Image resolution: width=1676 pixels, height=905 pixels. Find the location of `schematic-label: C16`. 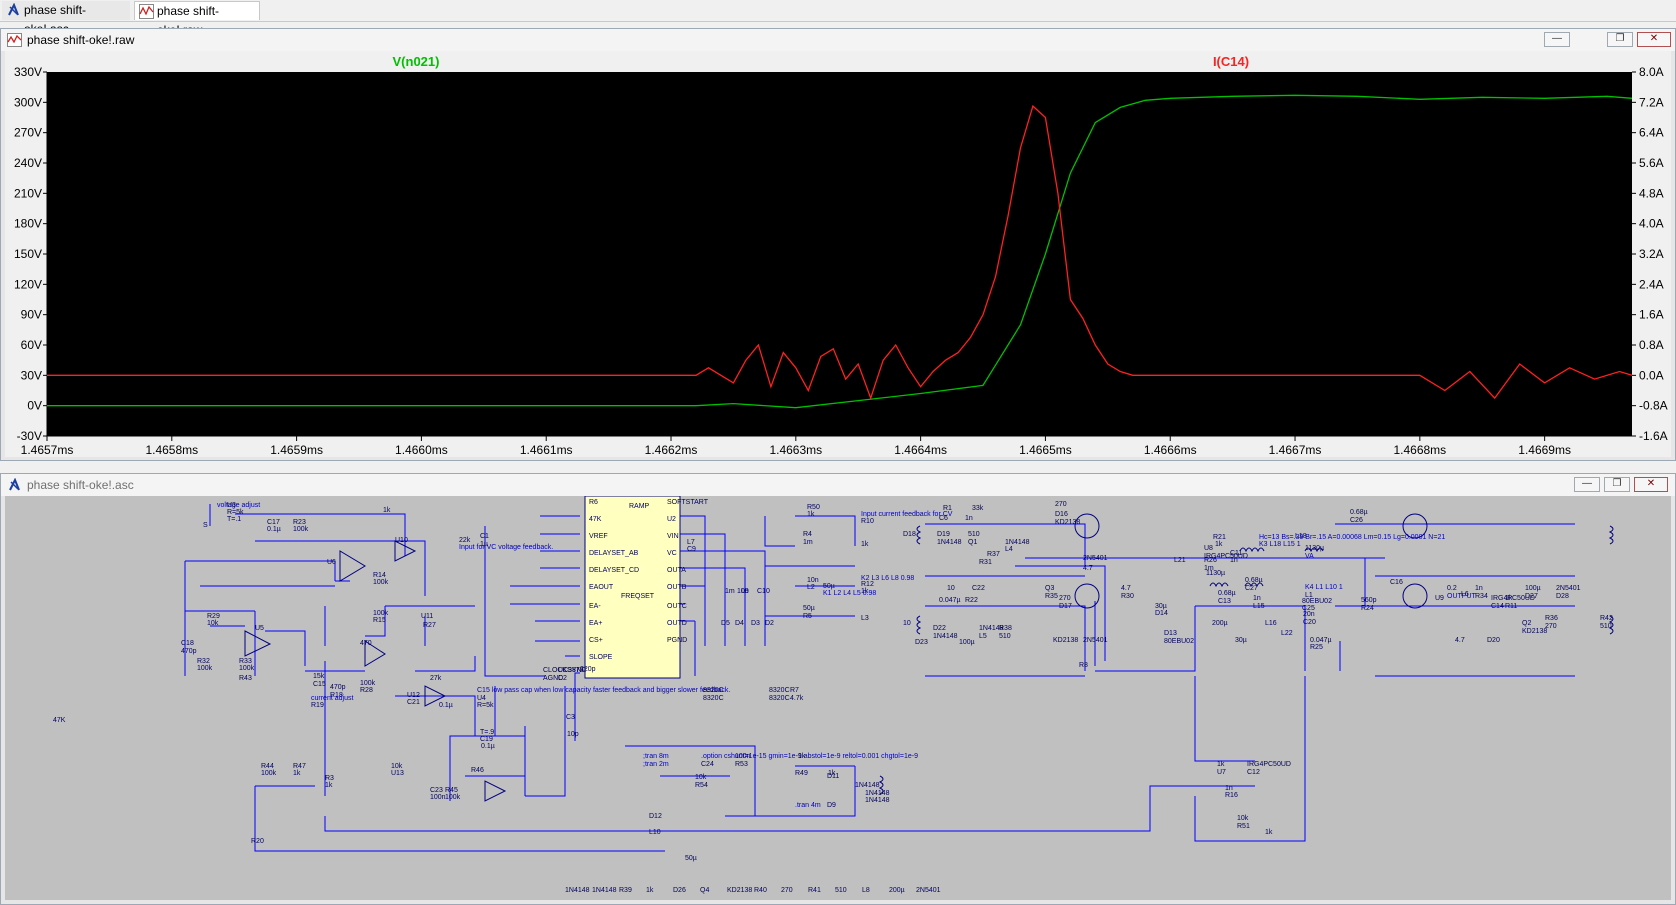

schematic-label: C16 is located at coordinates (1396, 582).